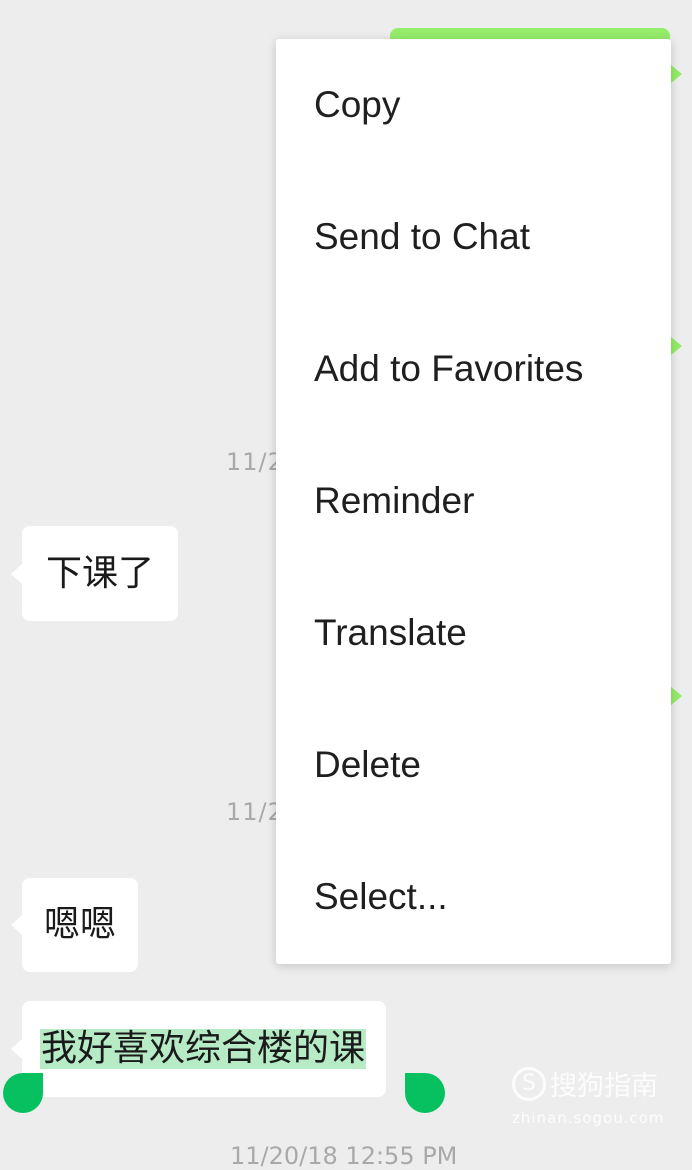  Describe the element at coordinates (473, 105) in the screenshot. I see `menu-item-copy: Copy` at that location.